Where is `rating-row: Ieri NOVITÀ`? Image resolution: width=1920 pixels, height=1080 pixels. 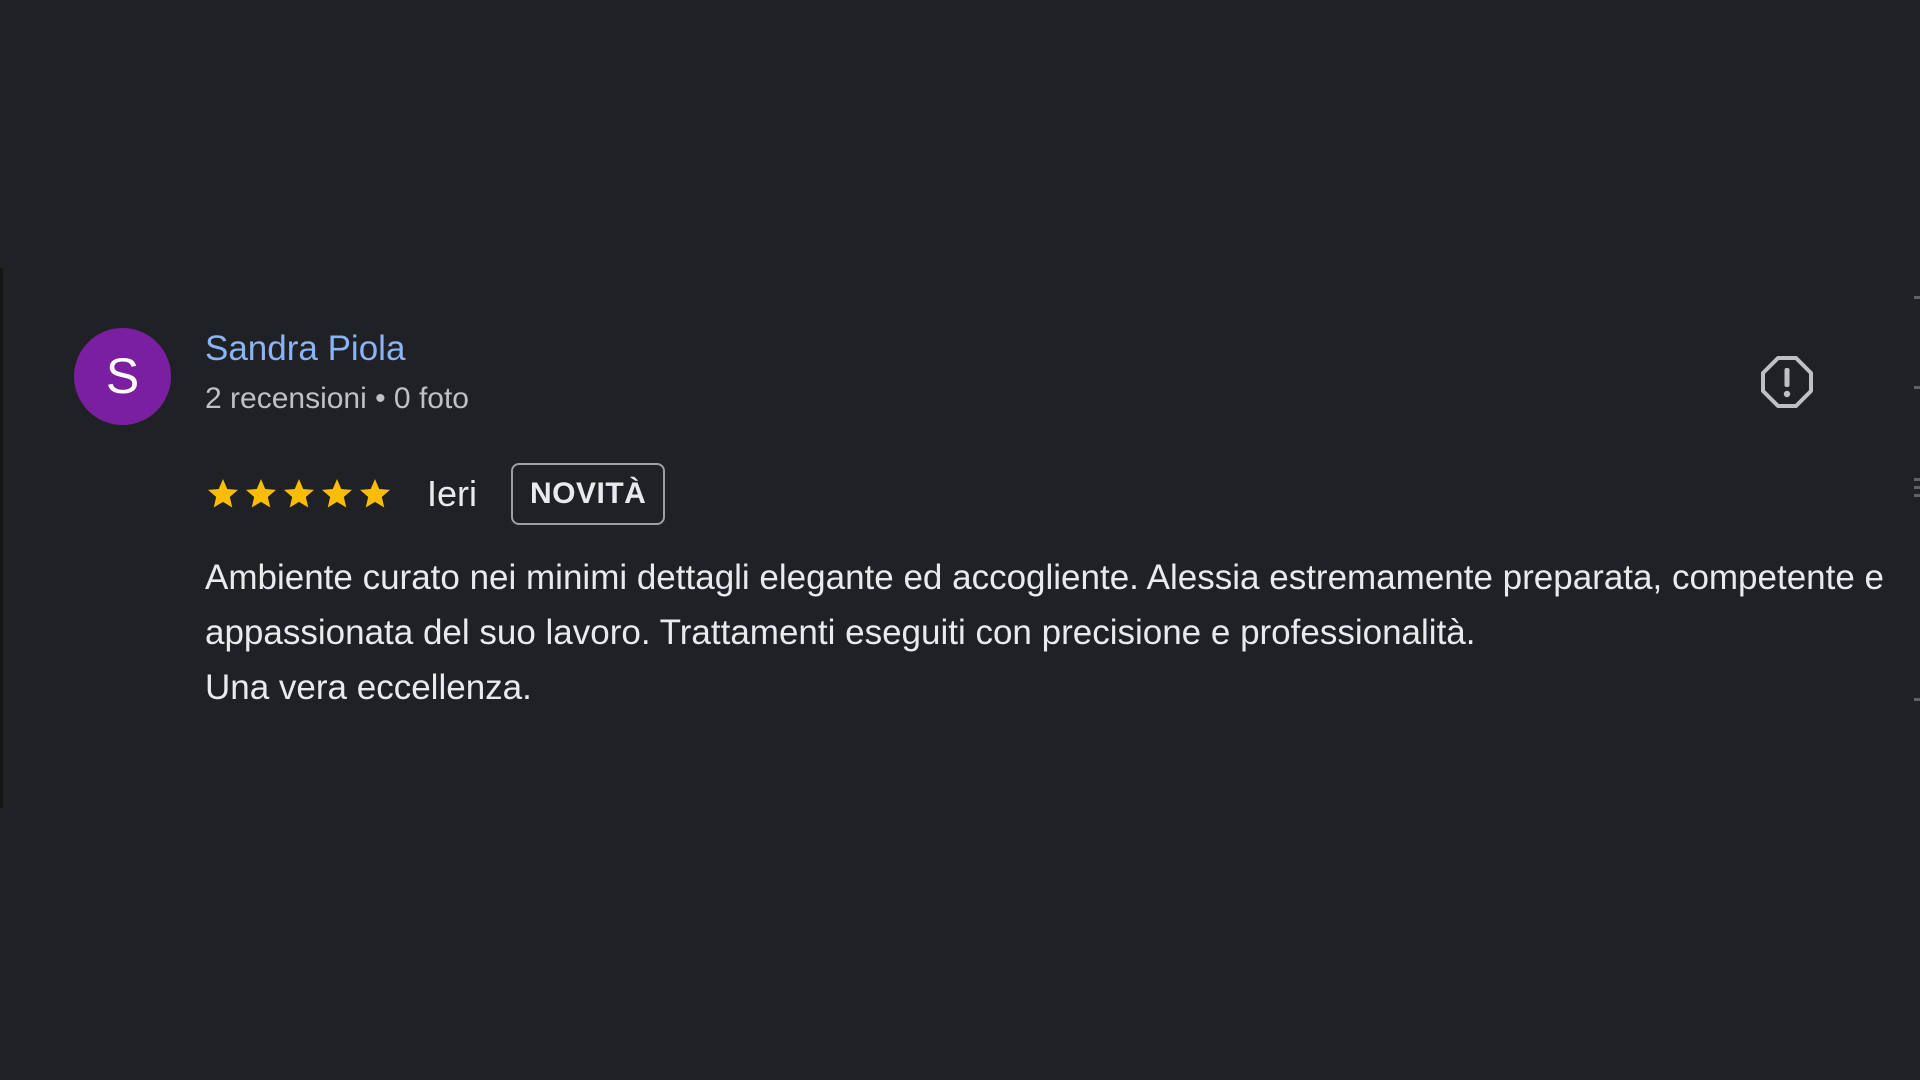
rating-row: Ieri NOVITÀ is located at coordinates (435, 494).